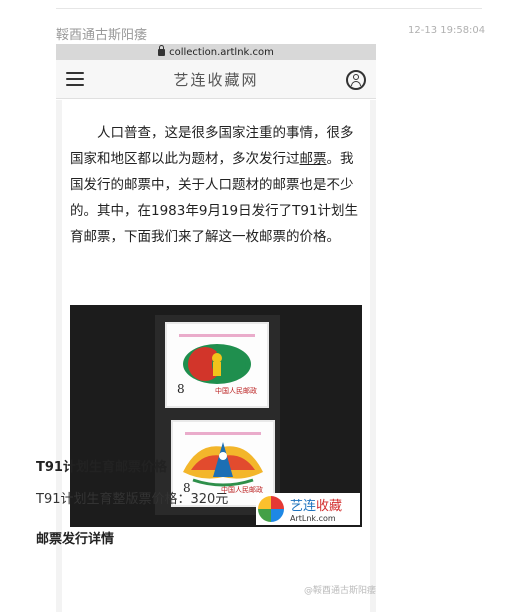 Image resolution: width=523 pixels, height=612 pixels. What do you see at coordinates (221, 52) in the screenshot?
I see `browser-url: collection.artlnk.com` at bounding box center [221, 52].